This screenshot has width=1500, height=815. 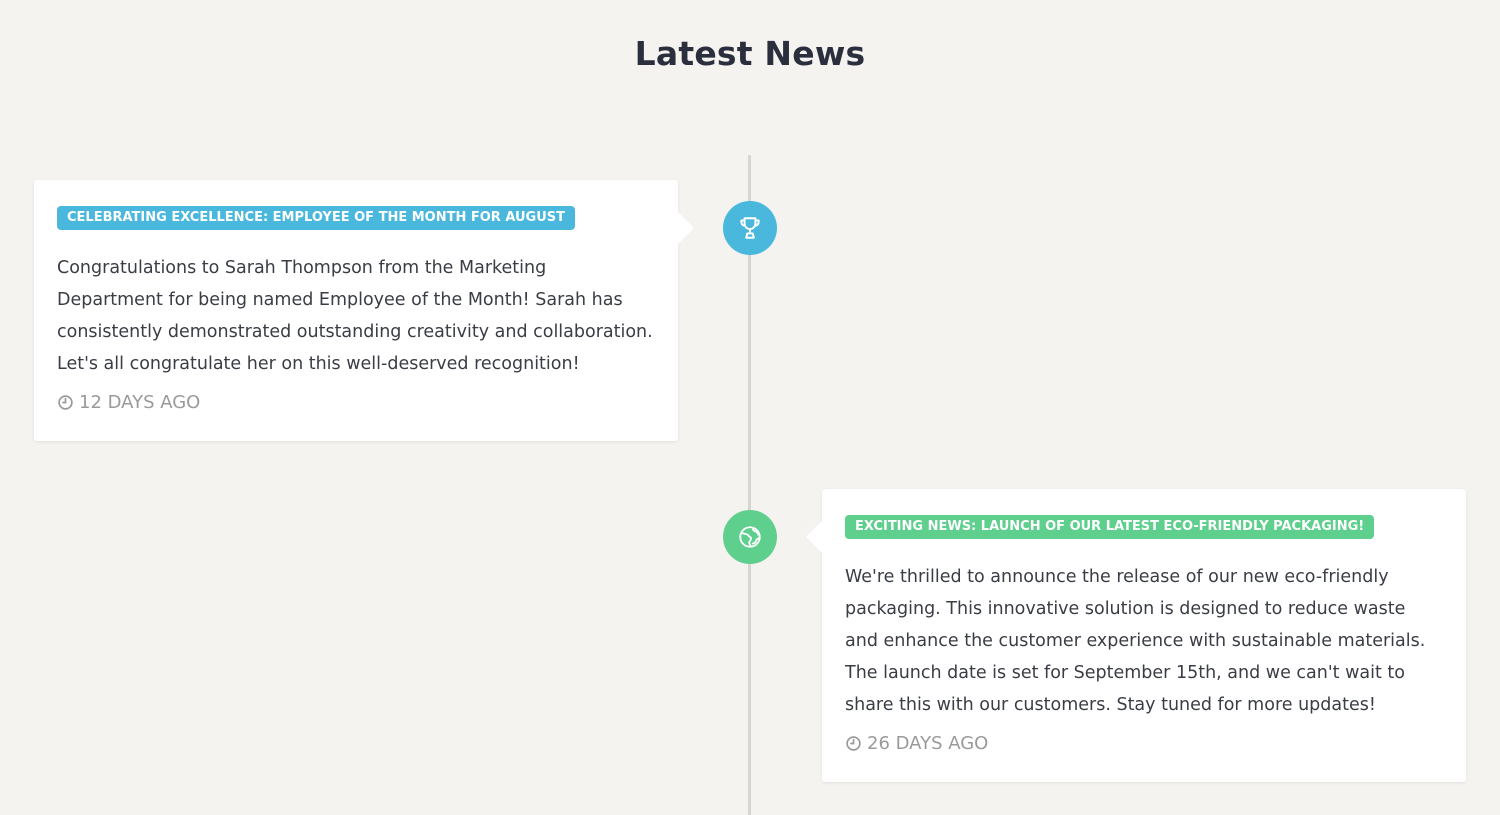 What do you see at coordinates (928, 743) in the screenshot?
I see `news-time-2: 26 DAYS AGO` at bounding box center [928, 743].